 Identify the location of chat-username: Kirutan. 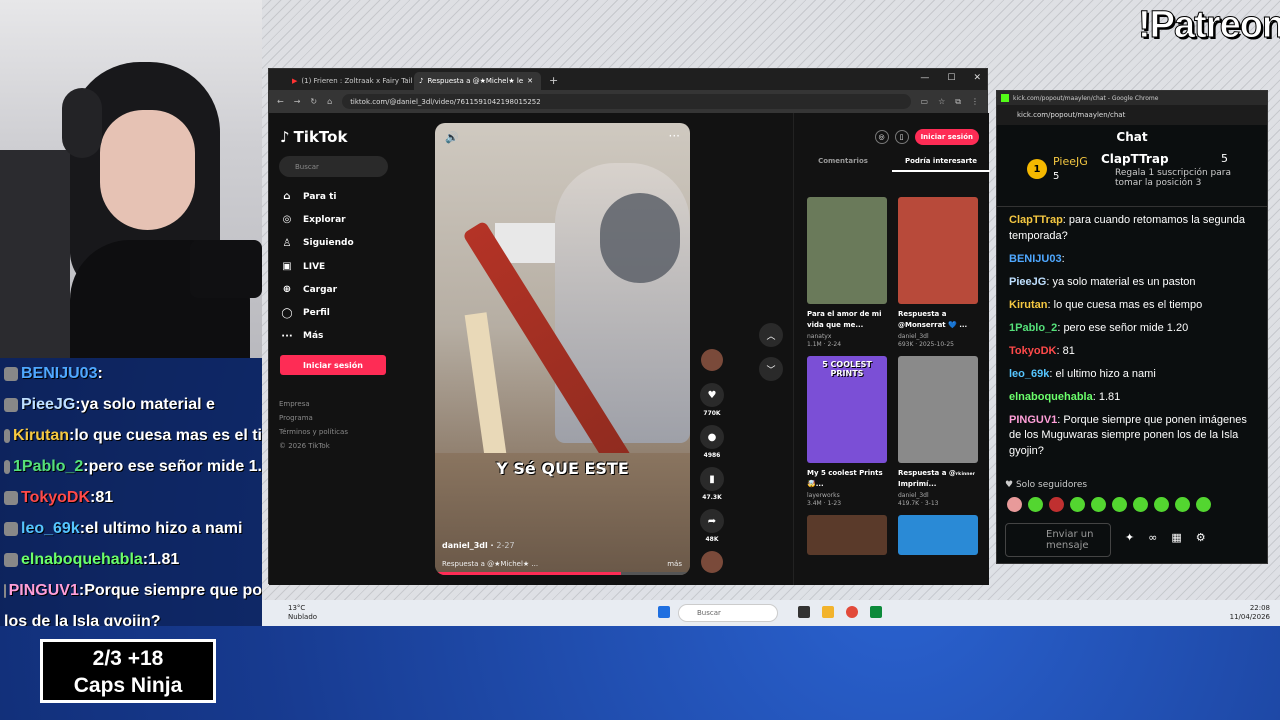
(1028, 305).